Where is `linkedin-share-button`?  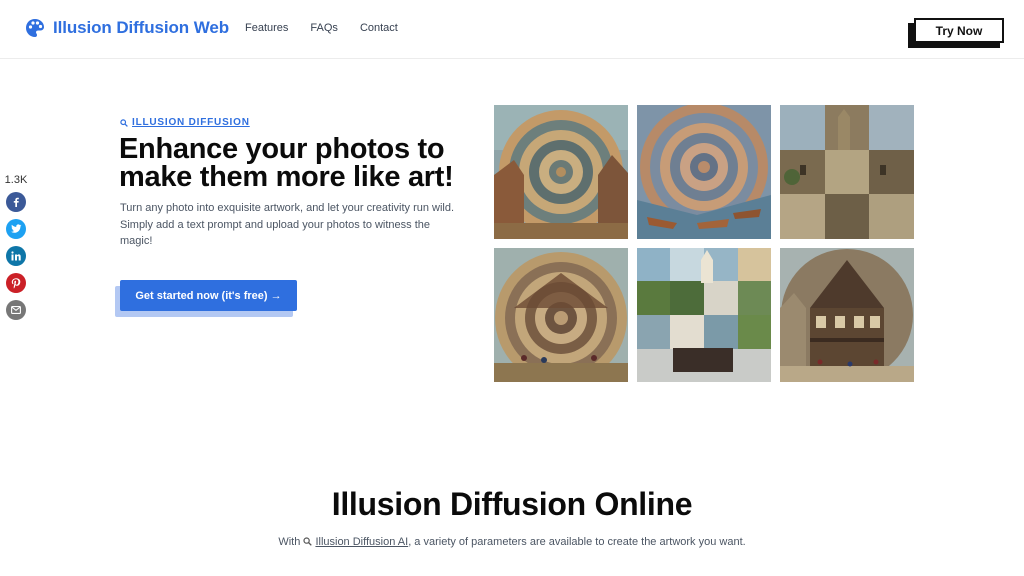 linkedin-share-button is located at coordinates (16, 256).